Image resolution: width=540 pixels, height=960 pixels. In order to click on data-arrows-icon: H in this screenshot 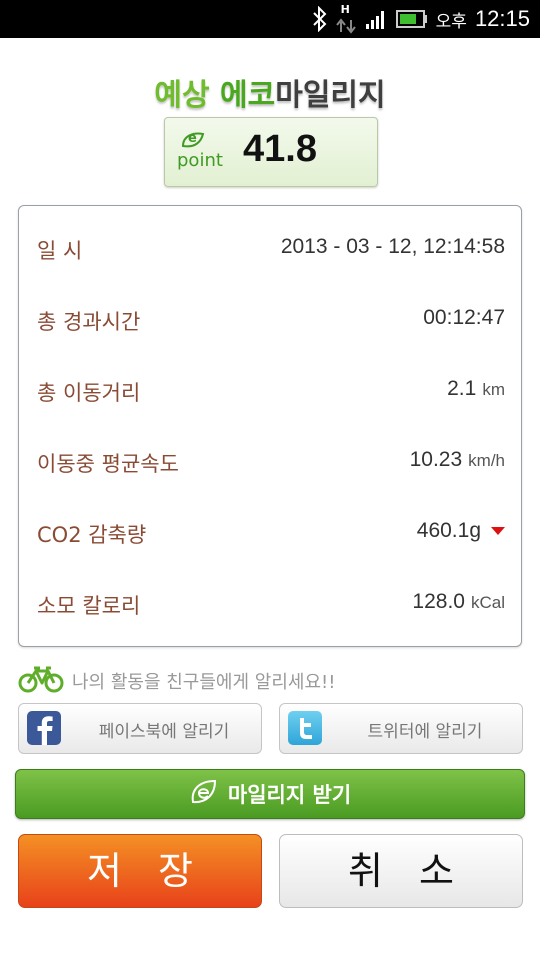, I will do `click(346, 19)`.